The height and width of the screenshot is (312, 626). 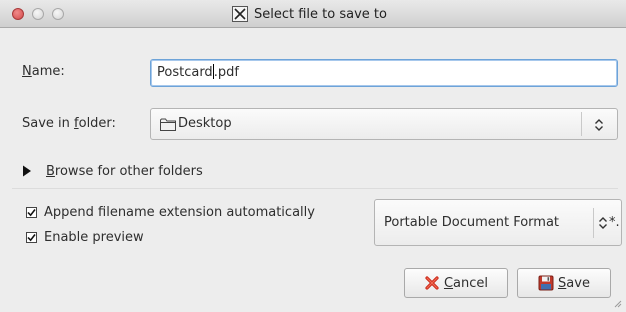 I want to click on filename-text-before-cursor: Postcard, so click(x=185, y=72).